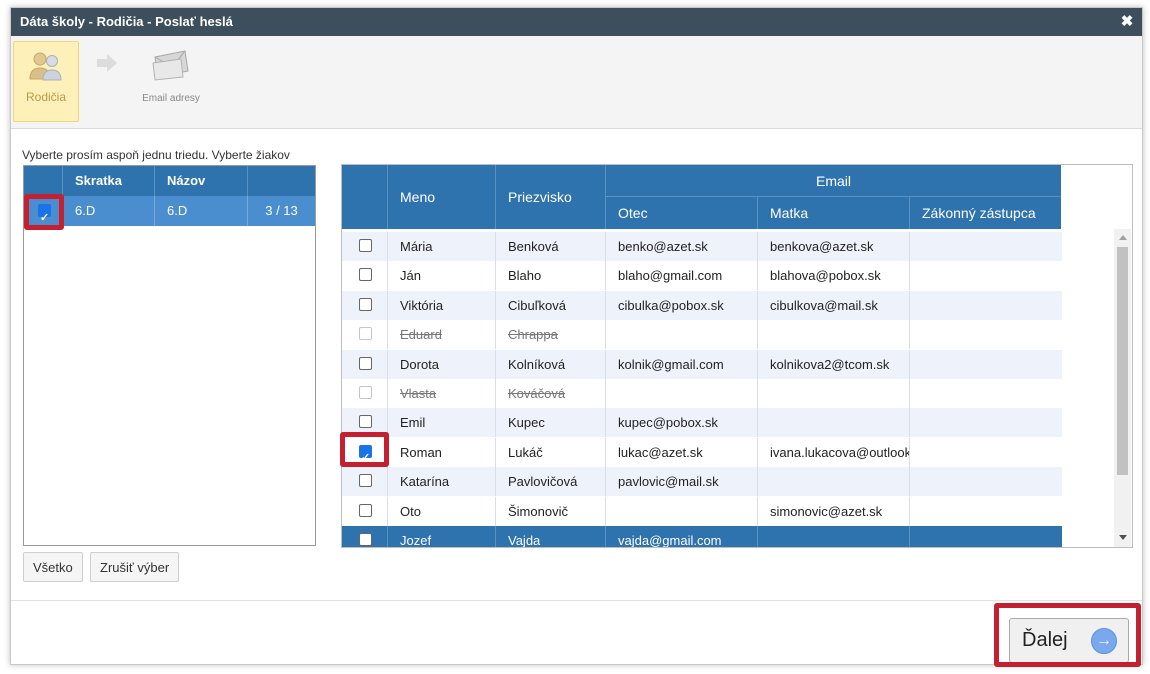 This screenshot has width=1150, height=674. I want to click on cell-mother-email: benkova@azet.sk, so click(833, 246).